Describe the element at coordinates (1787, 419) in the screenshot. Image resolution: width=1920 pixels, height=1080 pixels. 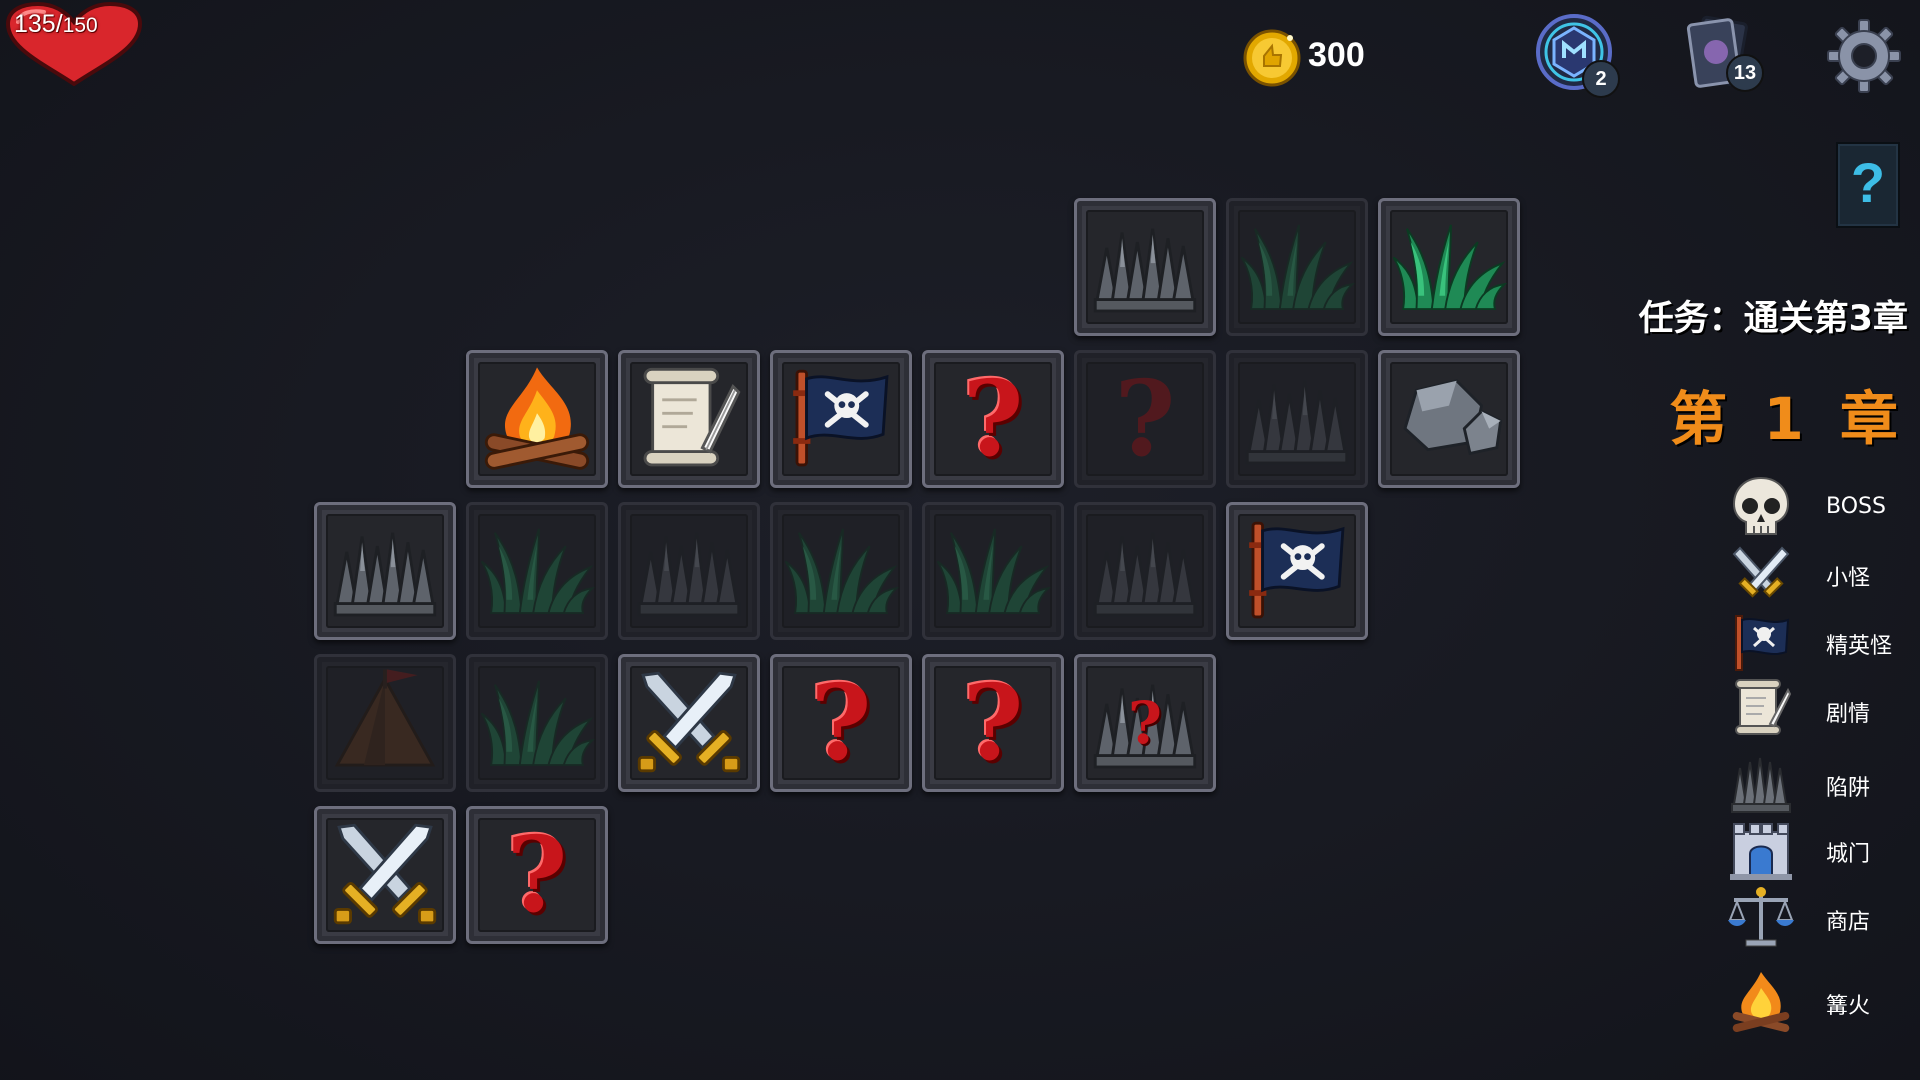
I see `chapter-title: 第 1 章` at that location.